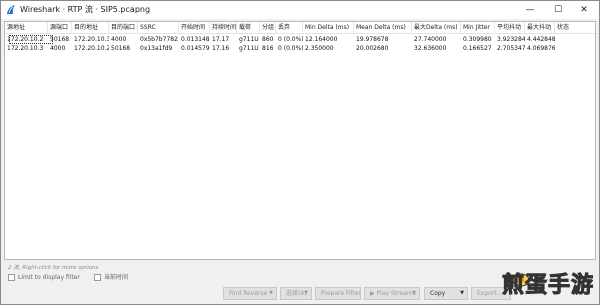 The height and width of the screenshot is (305, 600). I want to click on column-header-dst-port: 目的端口, so click(123, 28).